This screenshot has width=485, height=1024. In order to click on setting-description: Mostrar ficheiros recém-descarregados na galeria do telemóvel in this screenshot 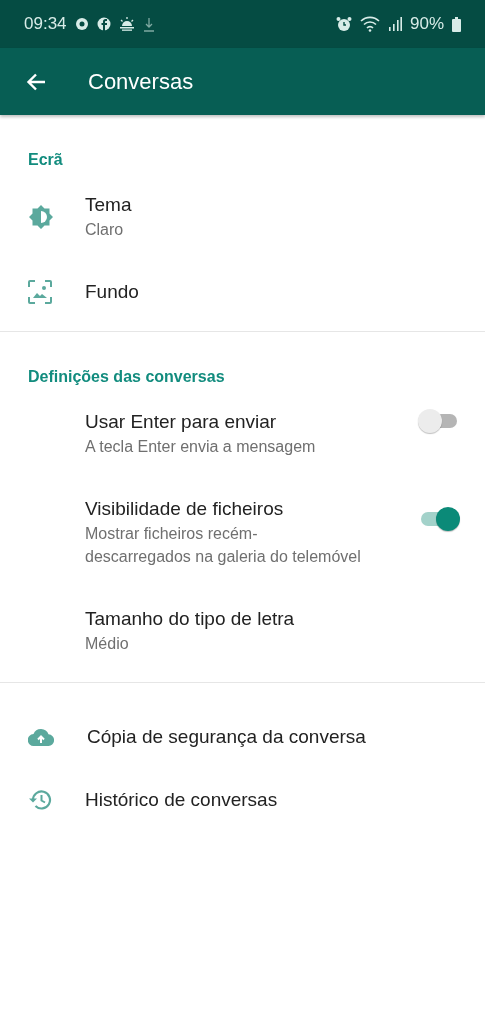, I will do `click(223, 545)`.